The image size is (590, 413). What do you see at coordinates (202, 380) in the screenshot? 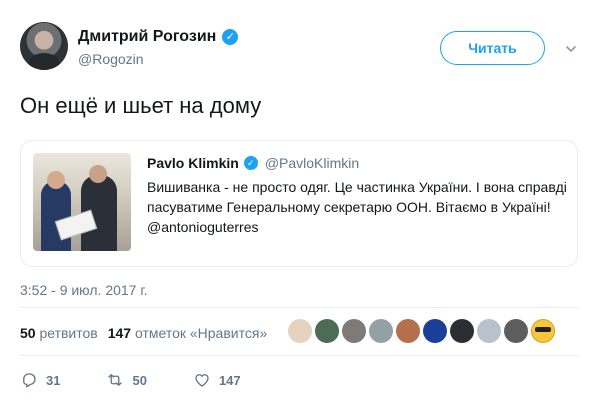
I see `heart-icon` at bounding box center [202, 380].